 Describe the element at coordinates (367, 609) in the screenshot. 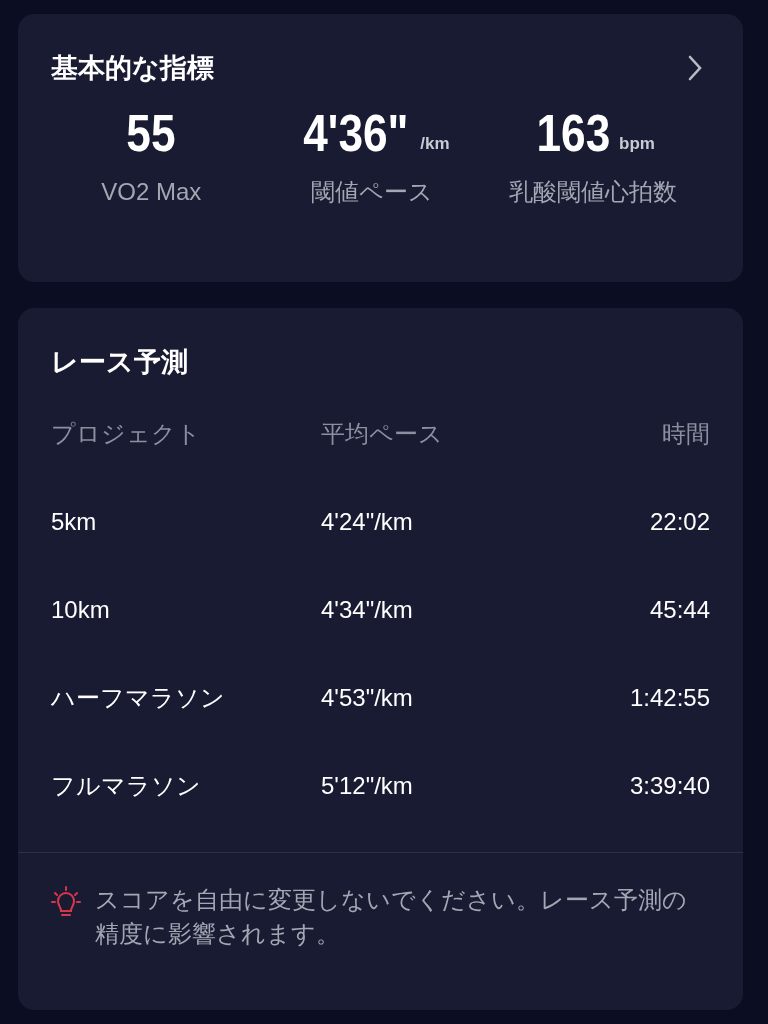

I see `table-cell: 4'34"/km` at that location.